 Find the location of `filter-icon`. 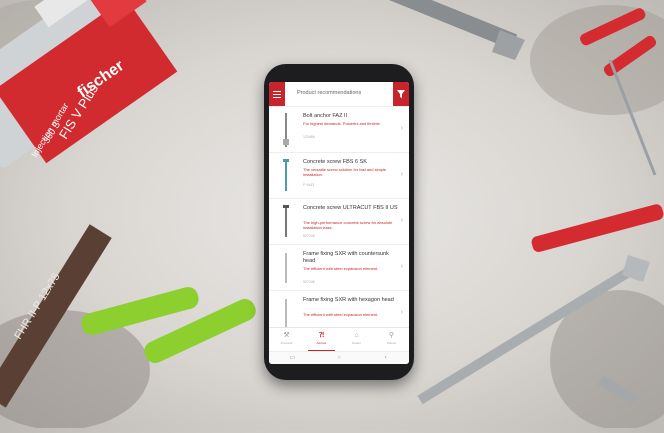

filter-icon is located at coordinates (401, 94).